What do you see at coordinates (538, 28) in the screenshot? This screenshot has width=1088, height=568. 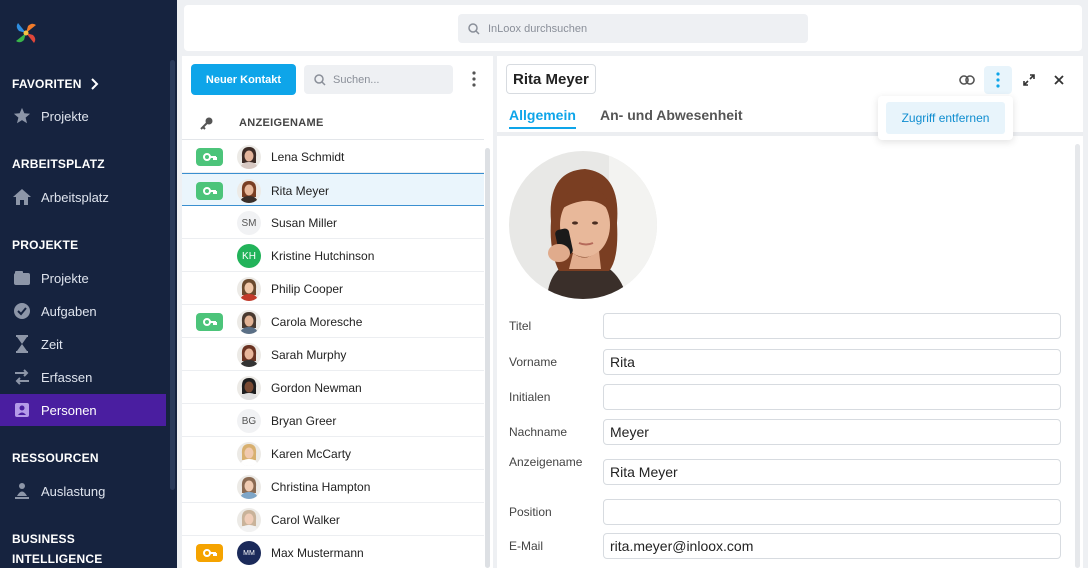 I see `global-search-placeholder: InLoox durchsuchen` at bounding box center [538, 28].